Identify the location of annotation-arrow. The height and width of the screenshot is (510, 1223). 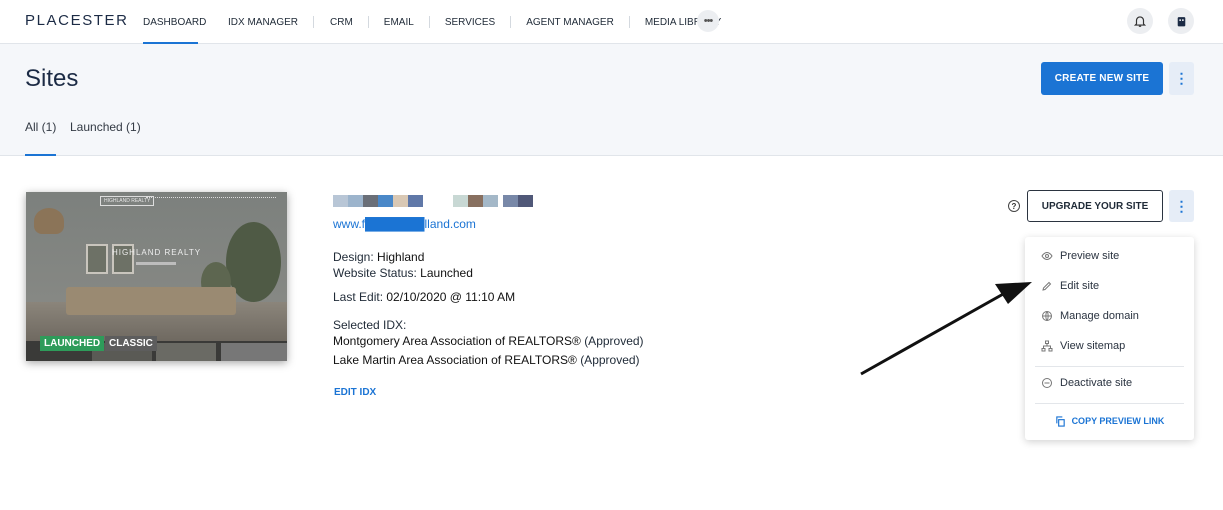
(946, 329).